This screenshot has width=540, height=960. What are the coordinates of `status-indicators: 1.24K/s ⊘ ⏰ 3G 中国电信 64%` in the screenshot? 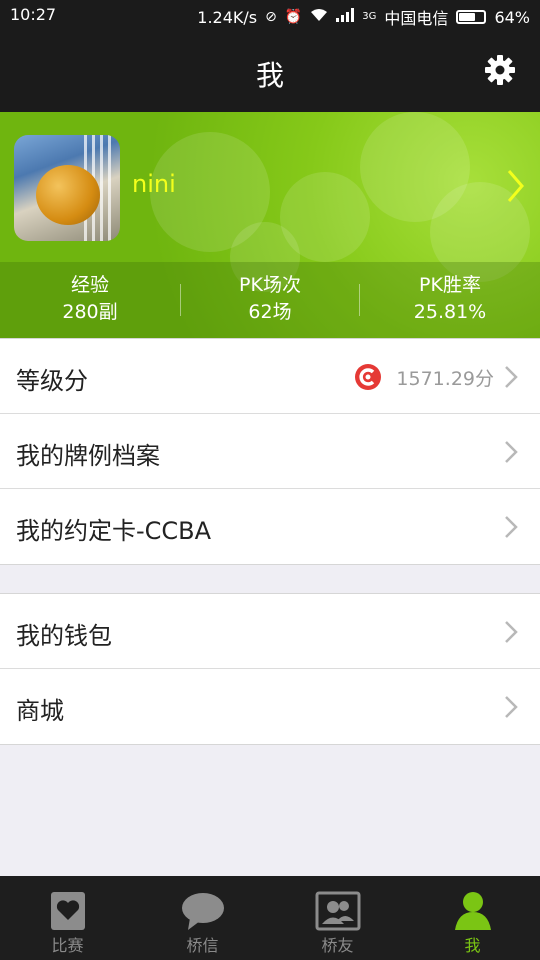 It's located at (363, 17).